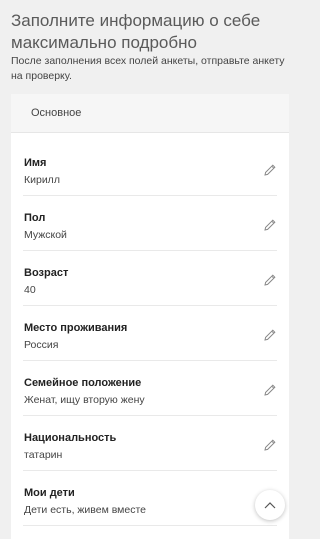 The image size is (320, 539). I want to click on field-row-children: Мои дети Дети есть, живем вместе, so click(150, 498).